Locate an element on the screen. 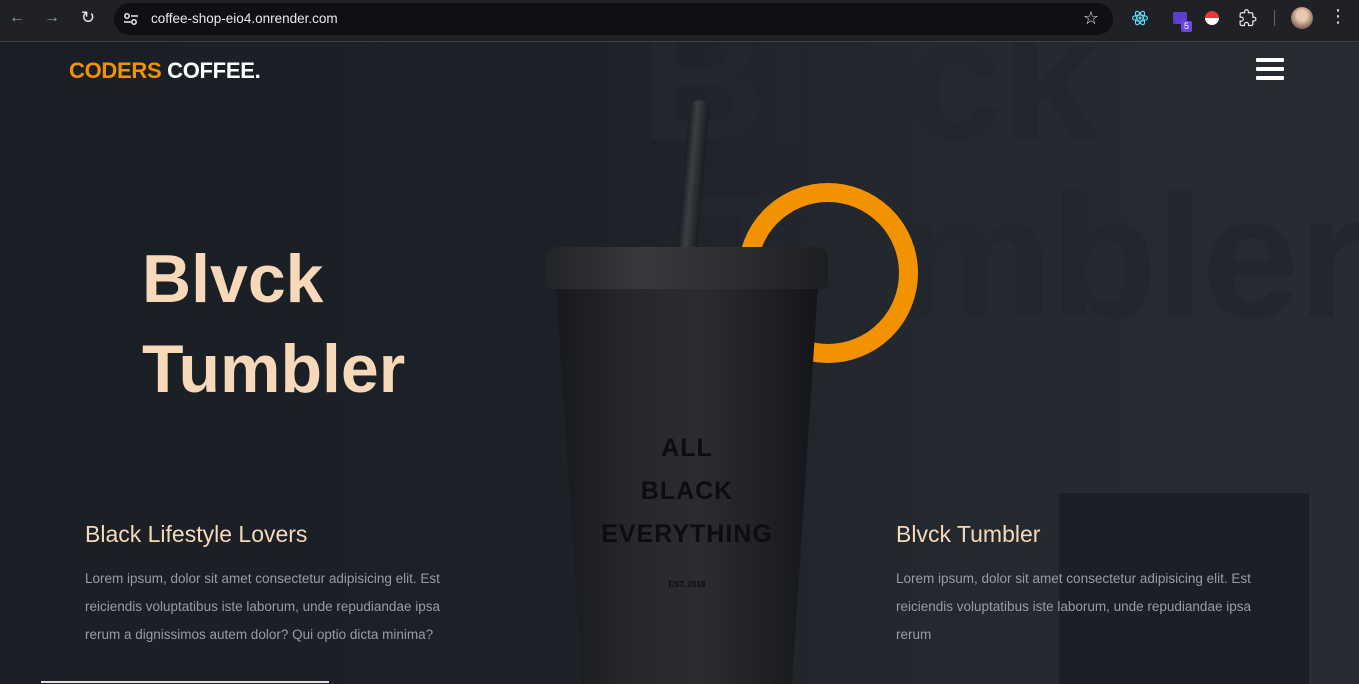 Image resolution: width=1359 pixels, height=684 pixels. url-text: coffee-shop-eio4.onrender.com is located at coordinates (244, 18).